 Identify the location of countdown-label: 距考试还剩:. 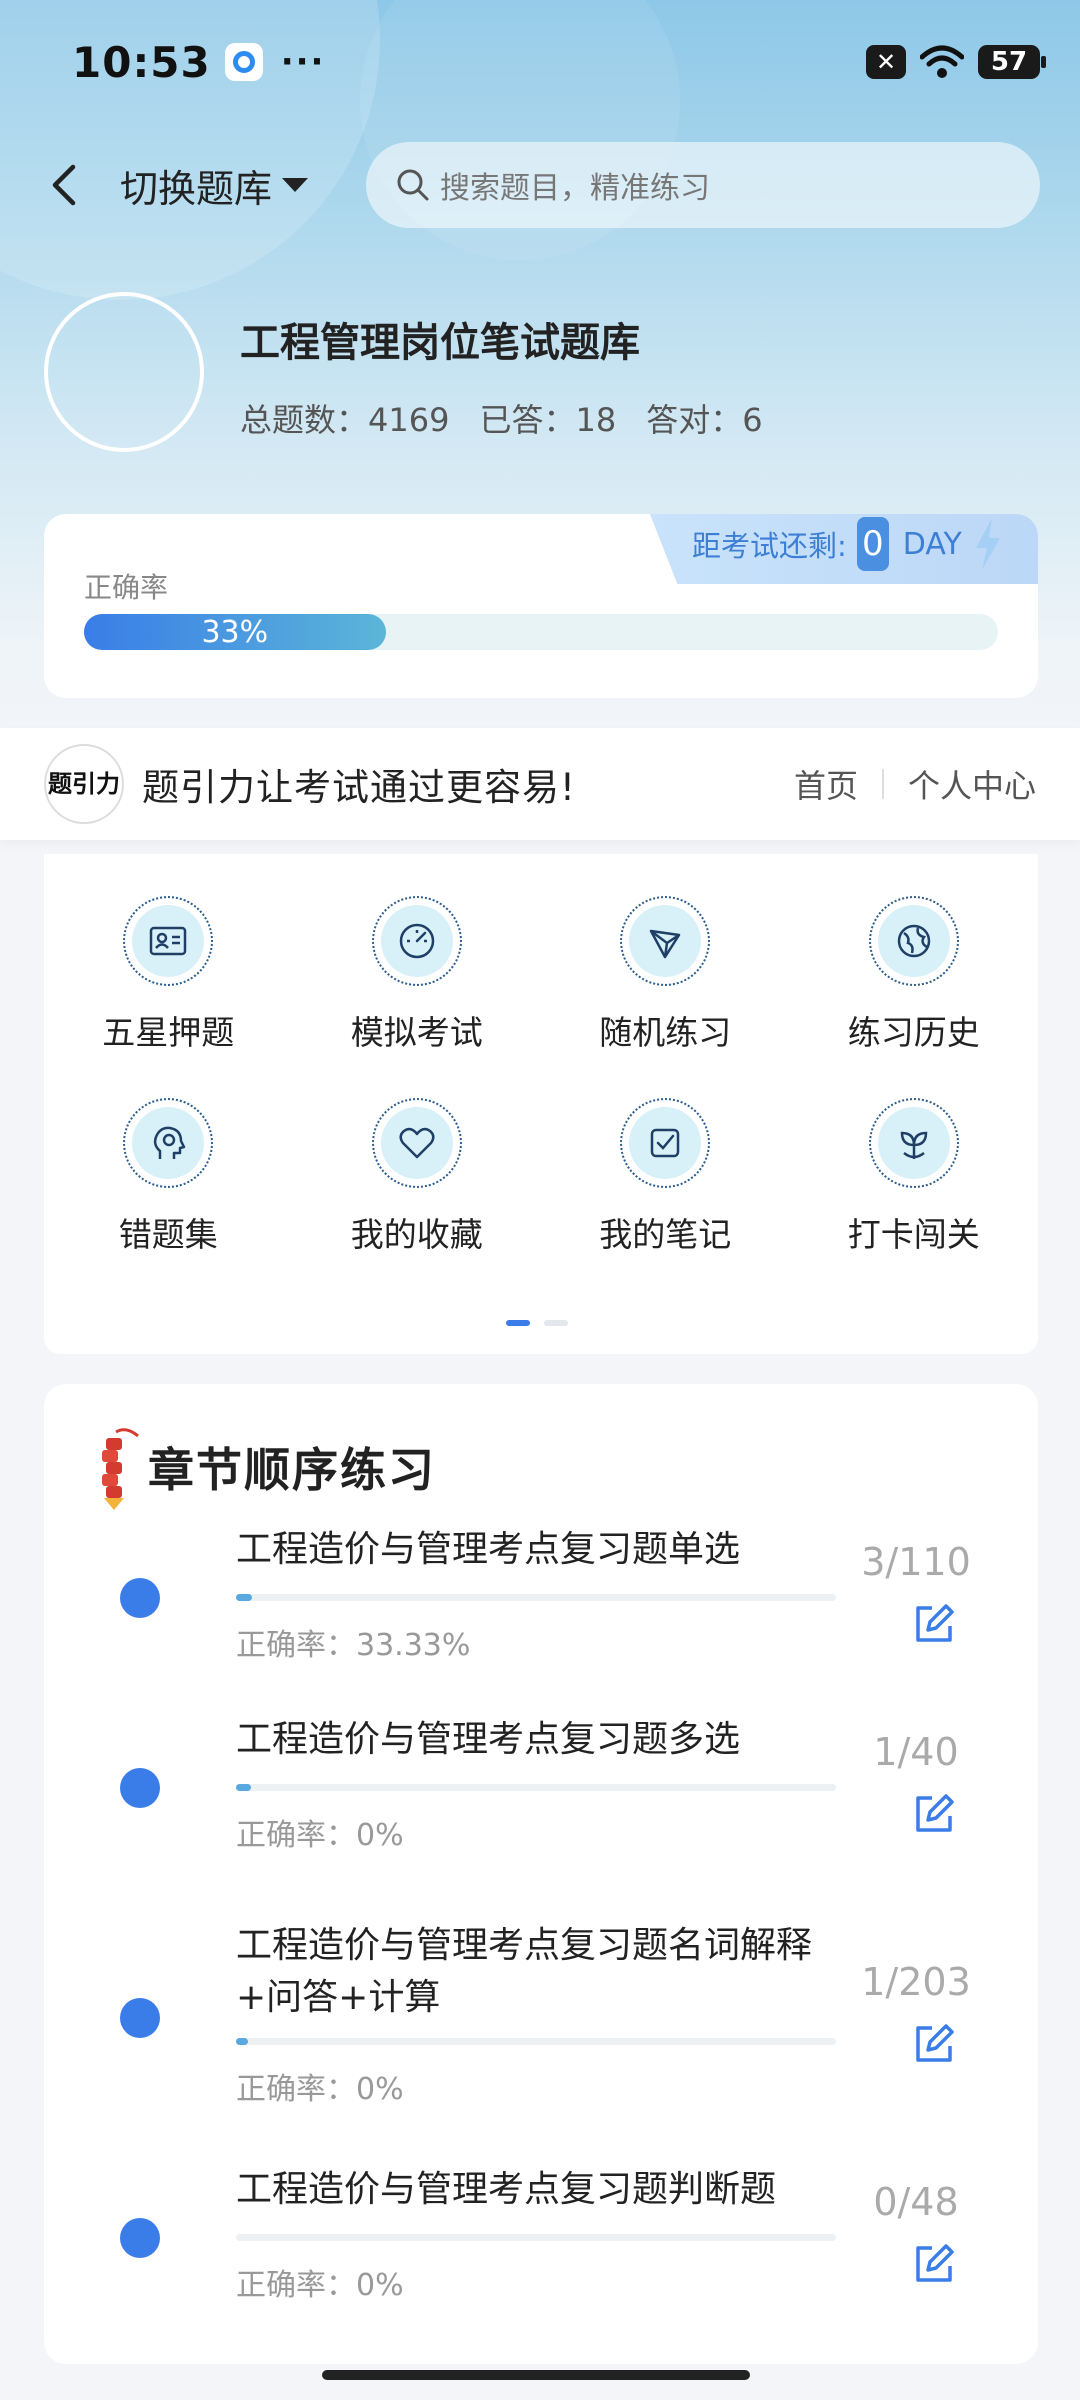
(769, 546).